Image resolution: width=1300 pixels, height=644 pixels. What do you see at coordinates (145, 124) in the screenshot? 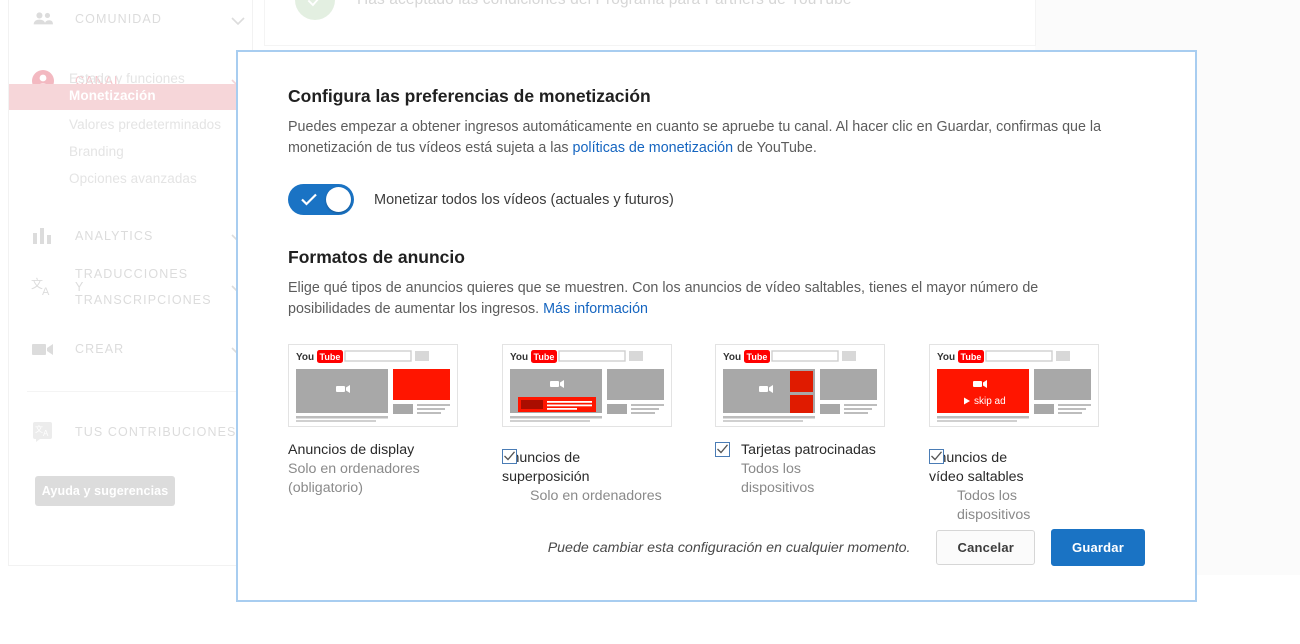
I see `sidebar-subitem-valores-predeterminados: Valores predeterminados` at bounding box center [145, 124].